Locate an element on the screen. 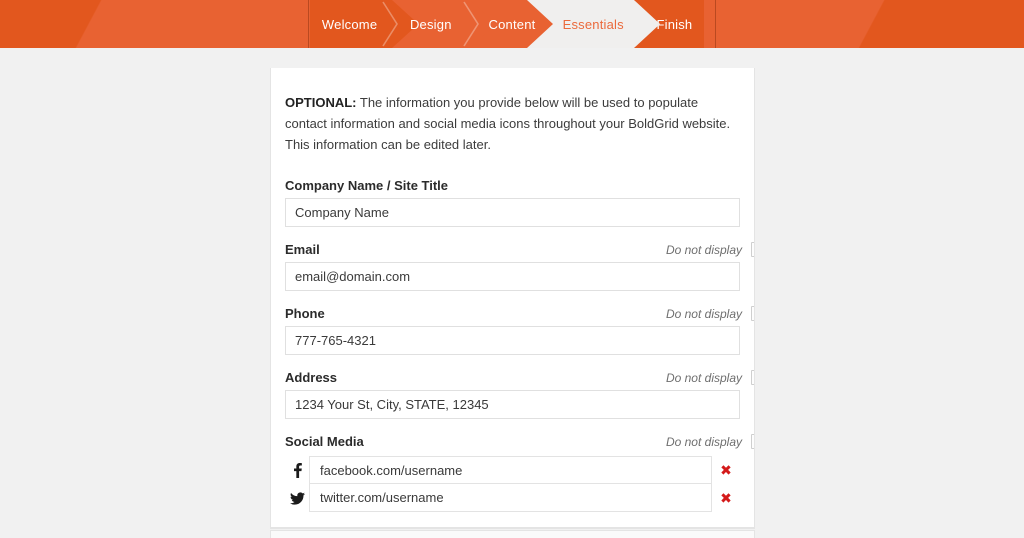  wizard-step-design: Design is located at coordinates (435, 24).